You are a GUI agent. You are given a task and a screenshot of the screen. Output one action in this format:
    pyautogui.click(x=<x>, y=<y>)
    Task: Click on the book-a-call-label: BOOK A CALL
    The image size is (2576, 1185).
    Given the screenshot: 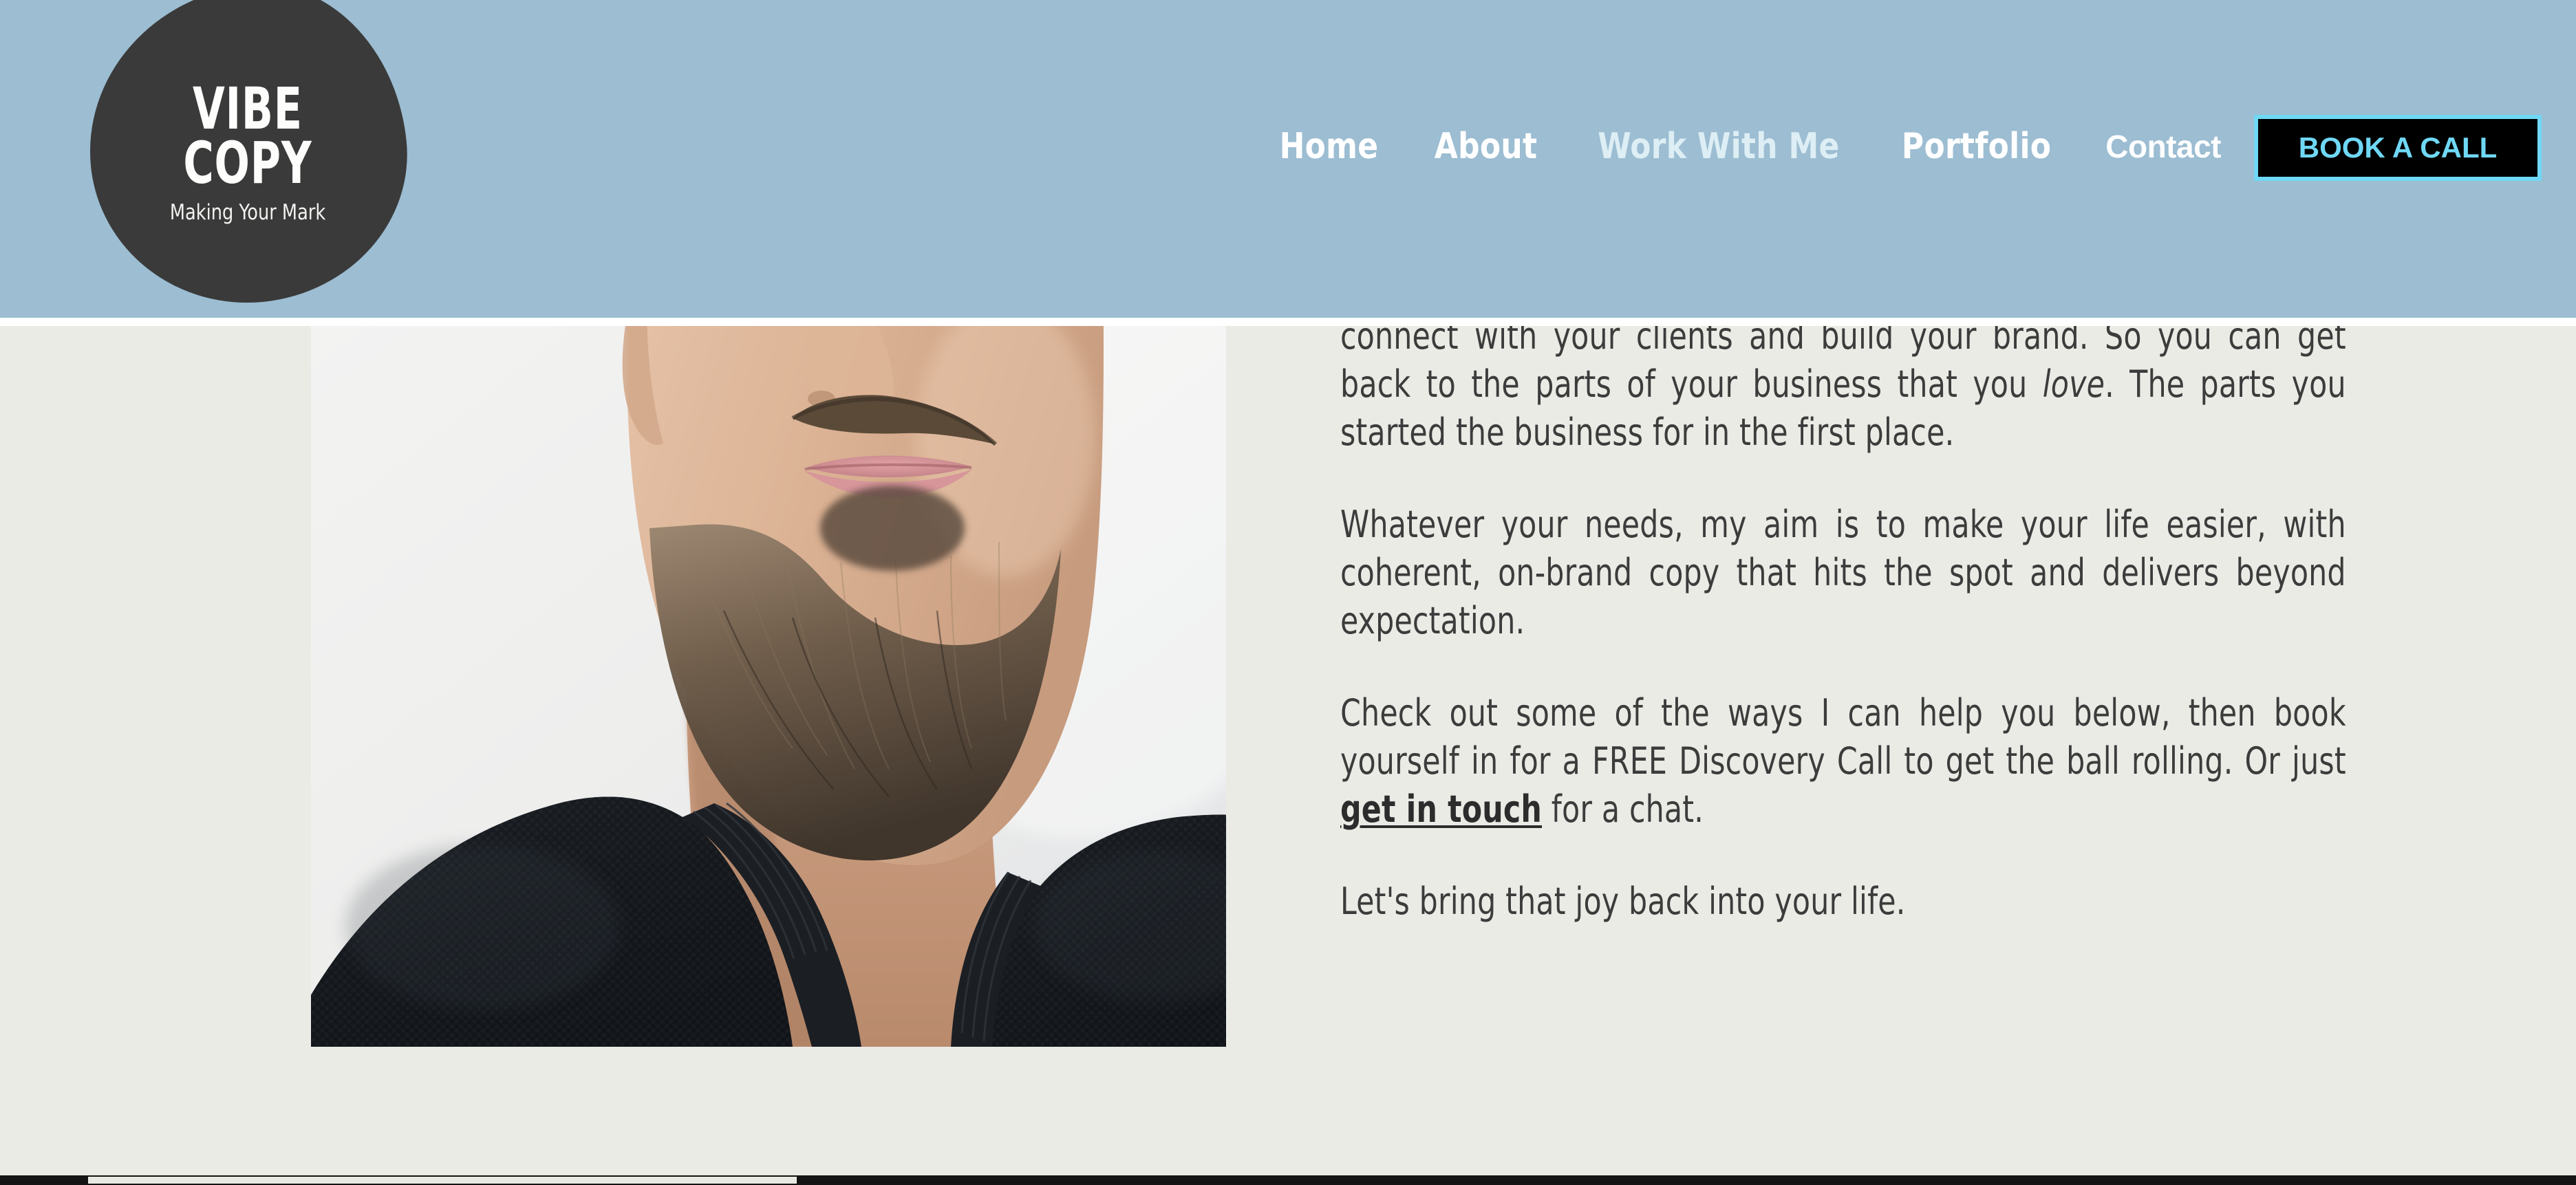 What is the action you would take?
    pyautogui.click(x=2398, y=147)
    